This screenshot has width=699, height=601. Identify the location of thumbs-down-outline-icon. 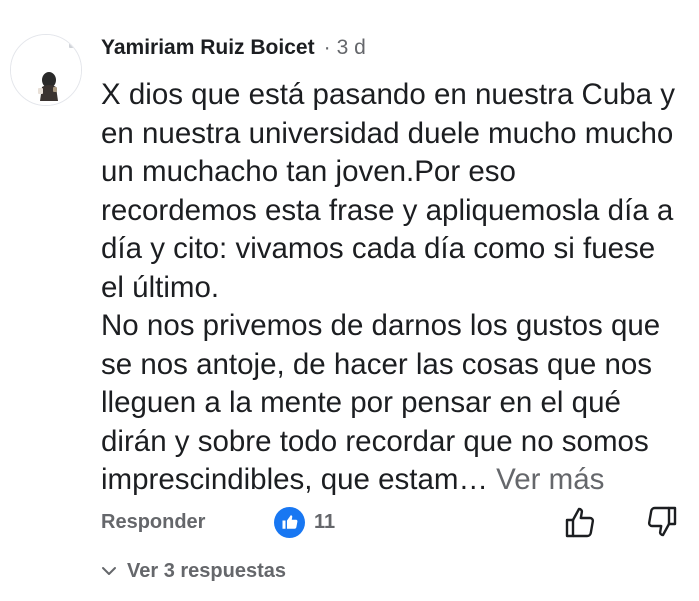
(662, 521).